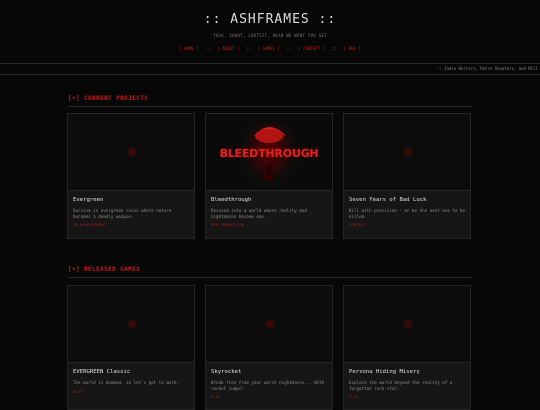  I want to click on nav-games: [ GAMES ], so click(269, 48).